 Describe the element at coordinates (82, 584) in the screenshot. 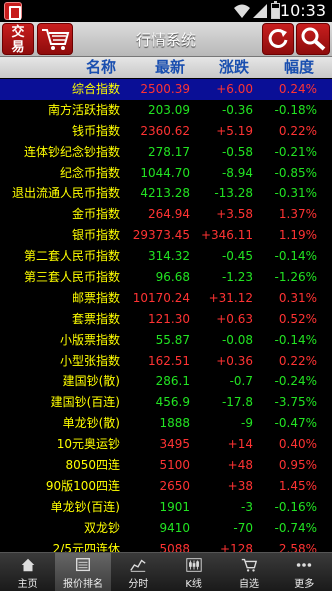

I see `nav-label: 报价排名` at that location.